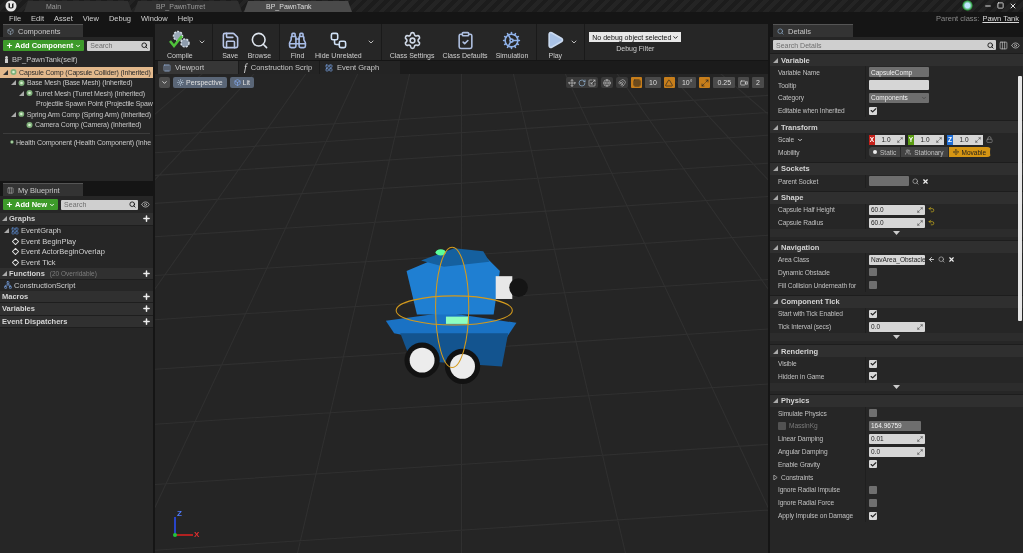  I want to click on sun-icon, so click(180, 82).